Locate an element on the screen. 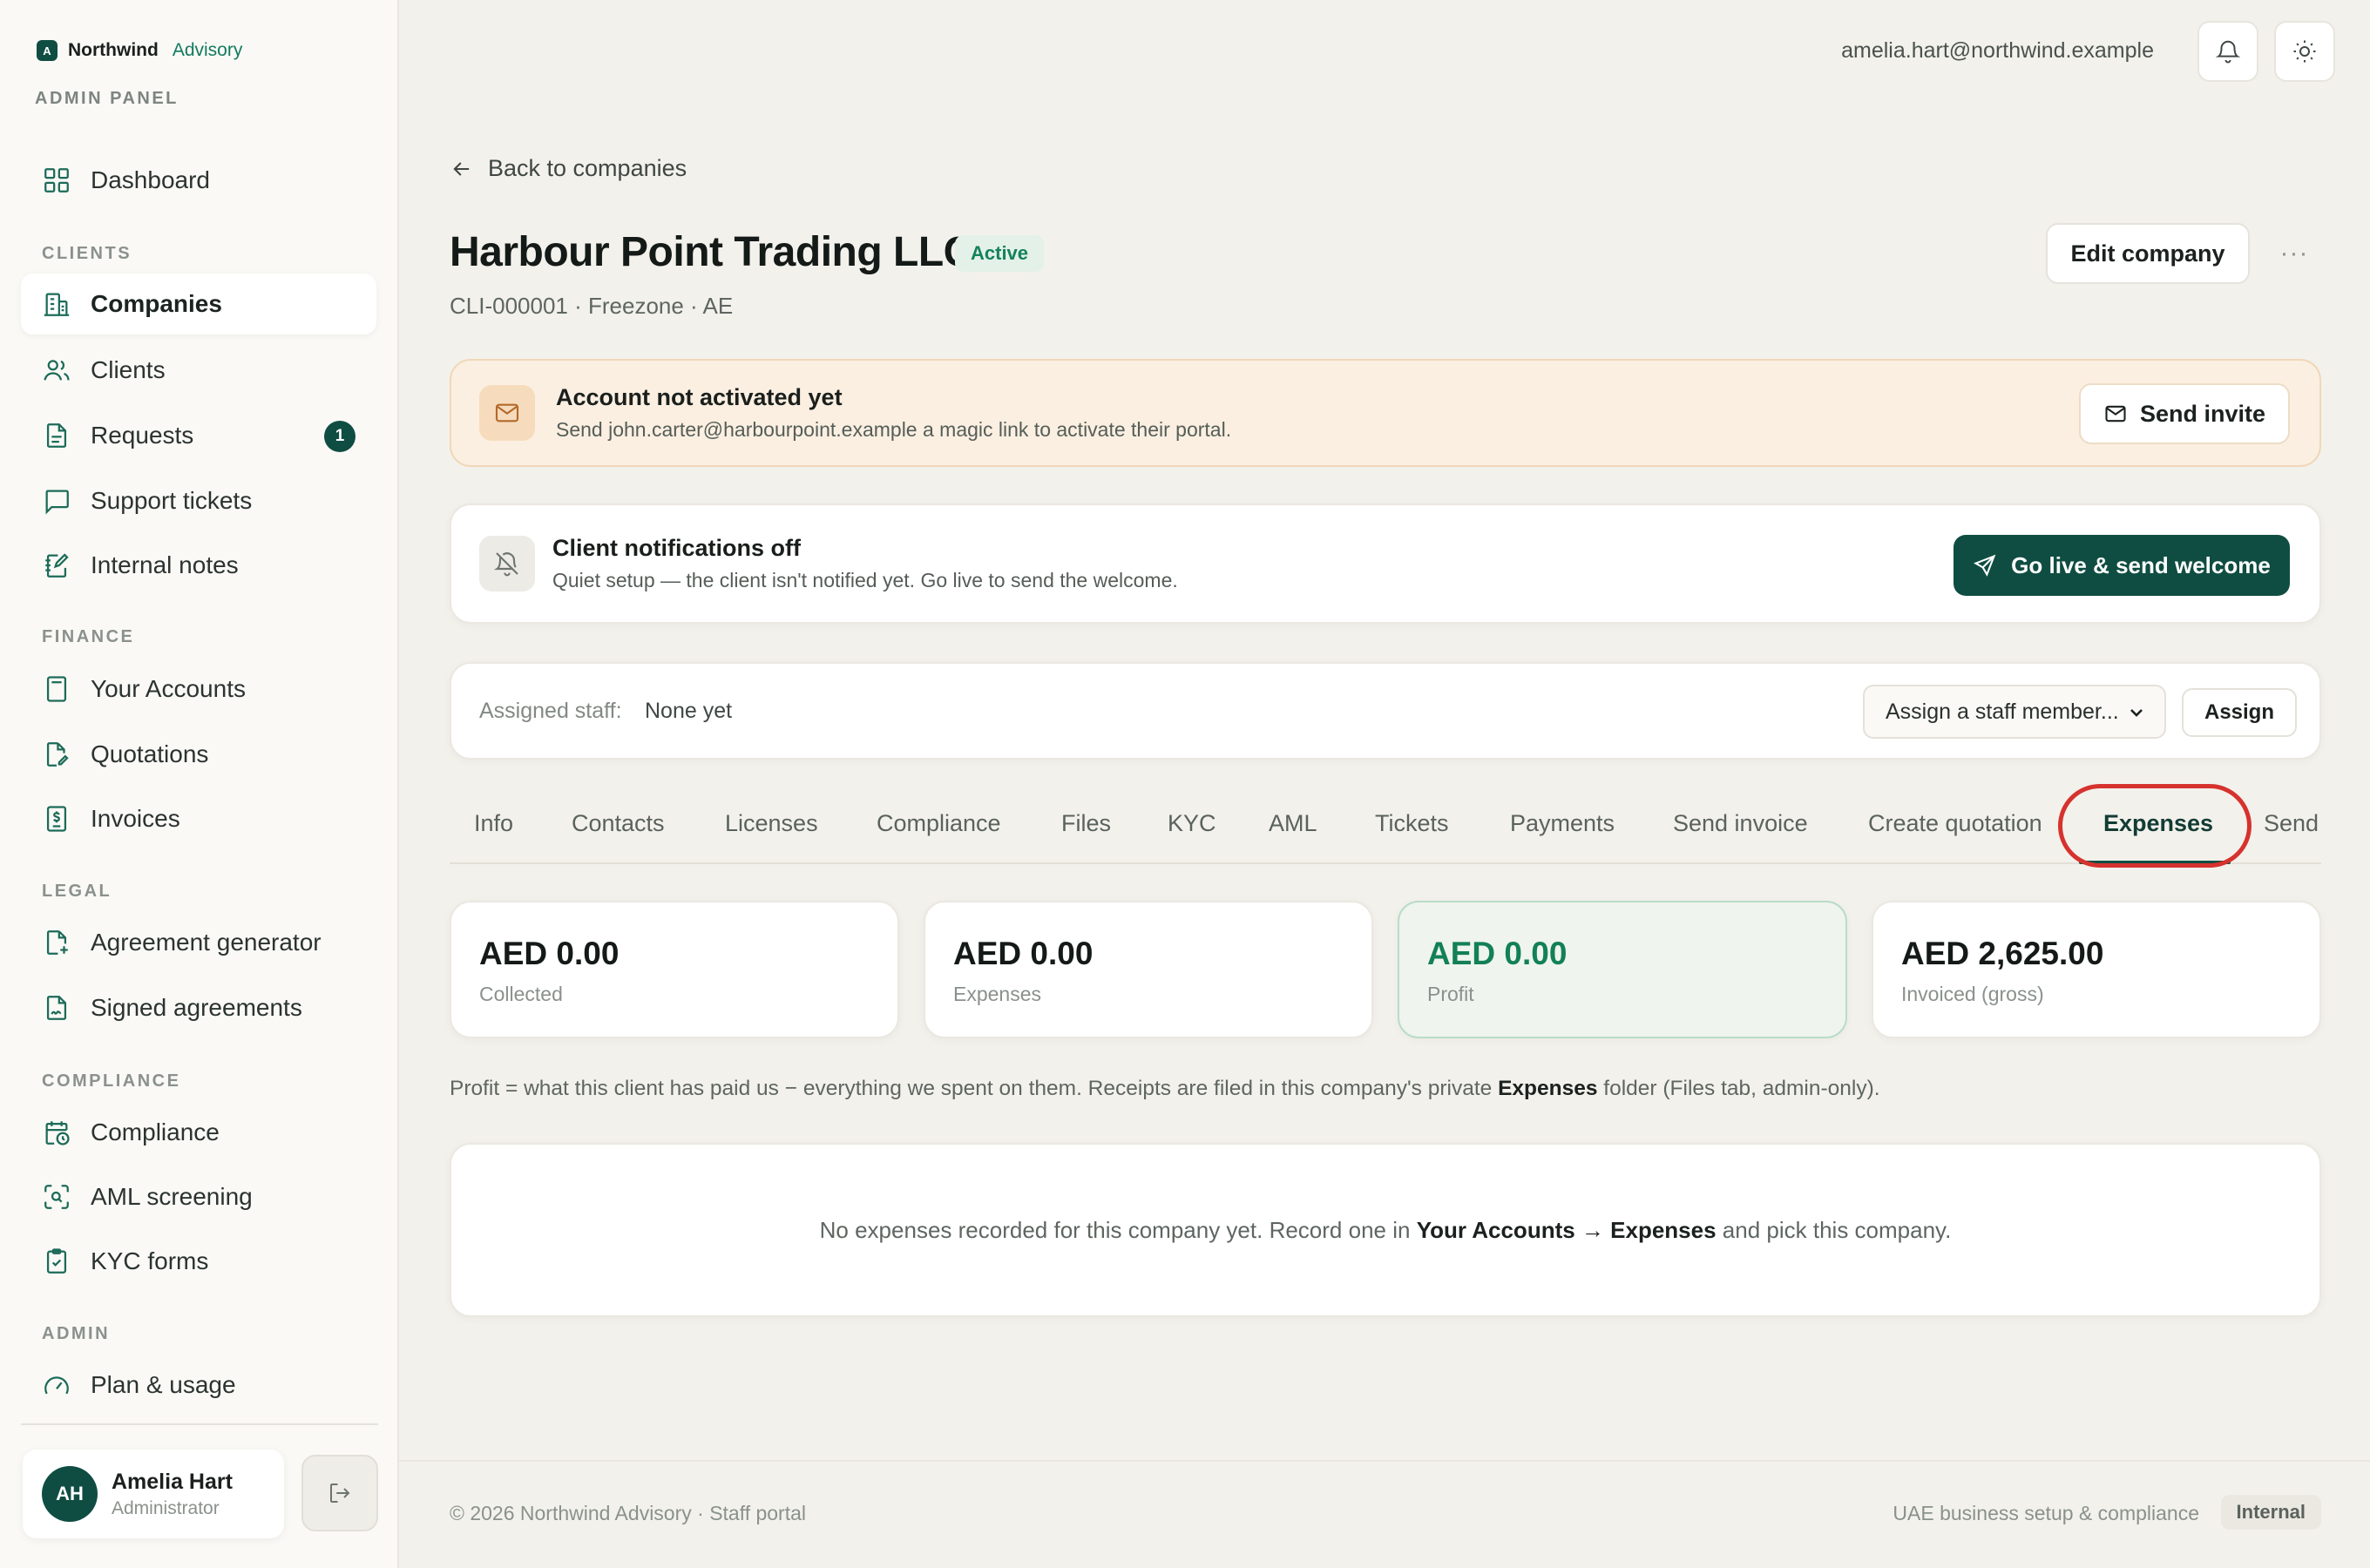  user-info: Amelia Hart Administrator is located at coordinates (172, 1494).